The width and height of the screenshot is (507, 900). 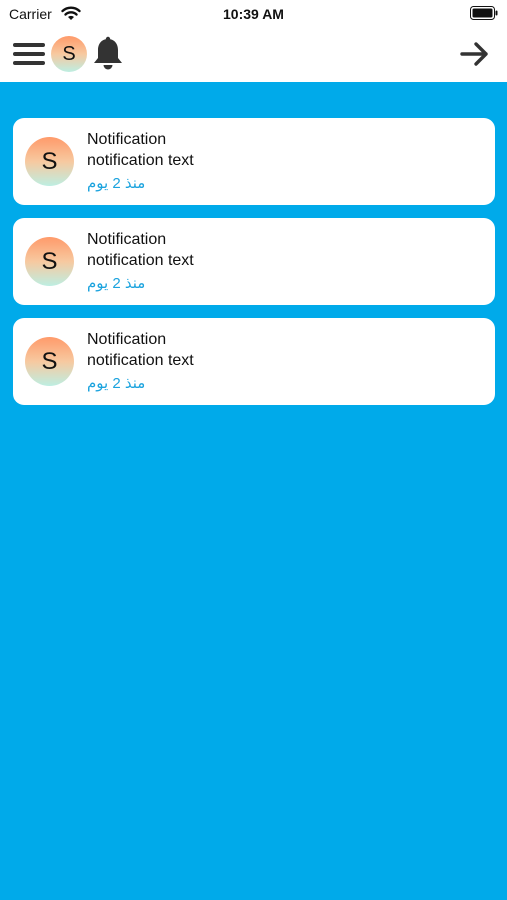 I want to click on user-avatar: S, so click(x=69, y=54).